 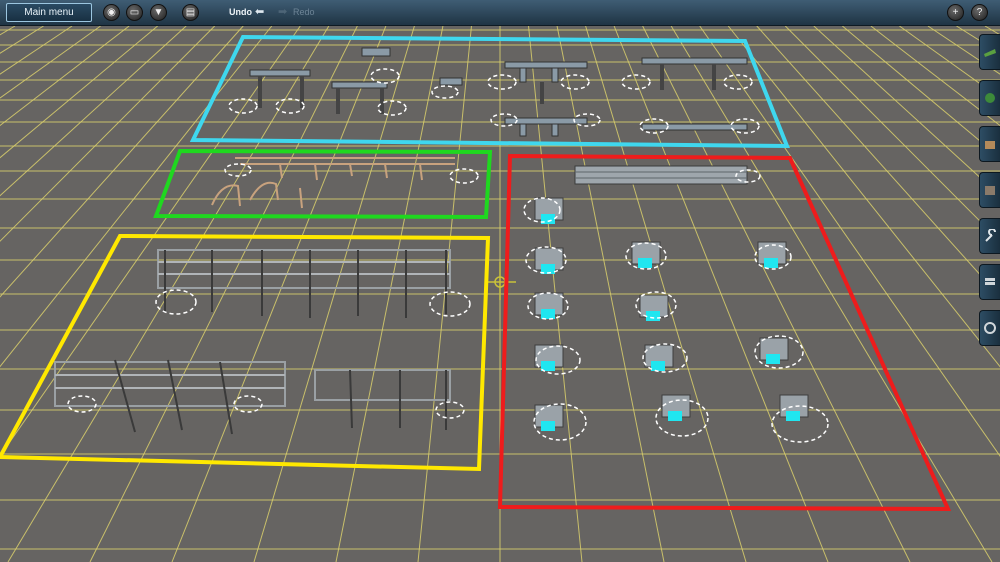 I want to click on delete-icon: ▤, so click(x=190, y=12).